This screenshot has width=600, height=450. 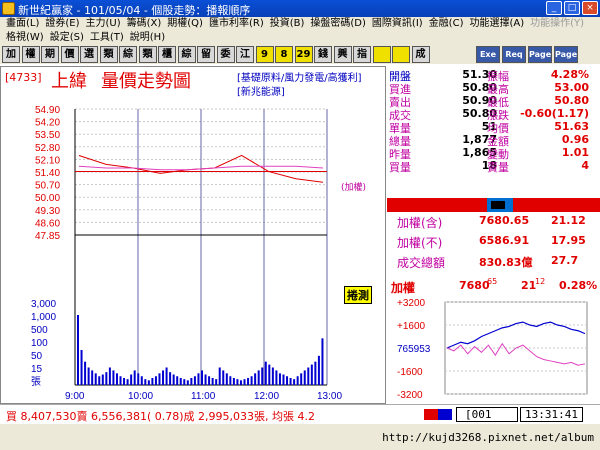 What do you see at coordinates (567, 60) in the screenshot?
I see `toolbar-extra-button: Page Down` at bounding box center [567, 60].